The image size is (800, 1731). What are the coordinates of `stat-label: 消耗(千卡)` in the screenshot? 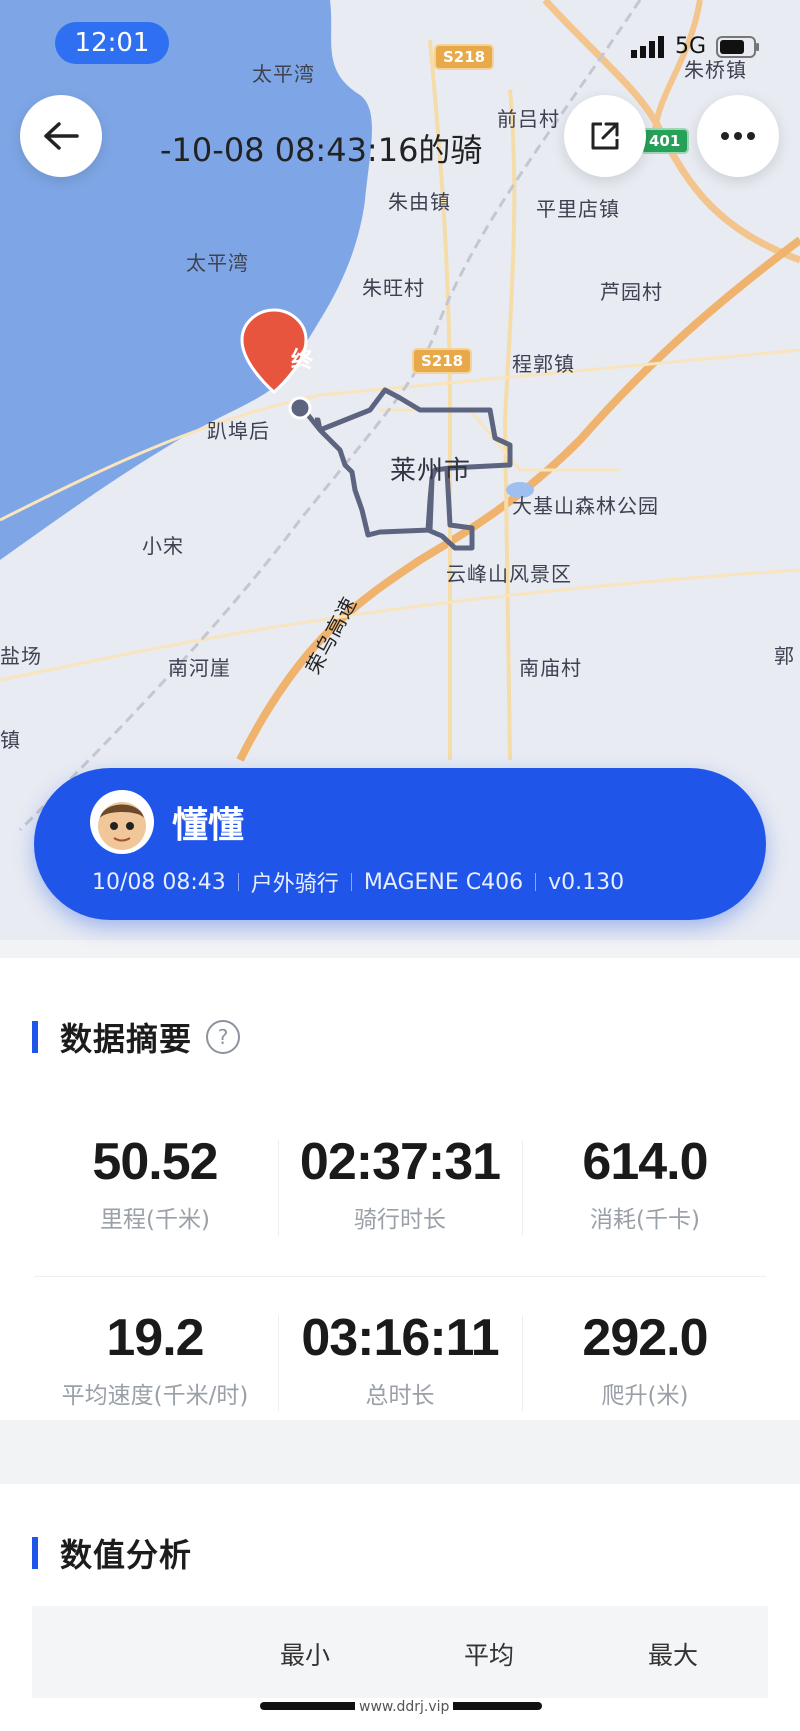 It's located at (645, 1220).